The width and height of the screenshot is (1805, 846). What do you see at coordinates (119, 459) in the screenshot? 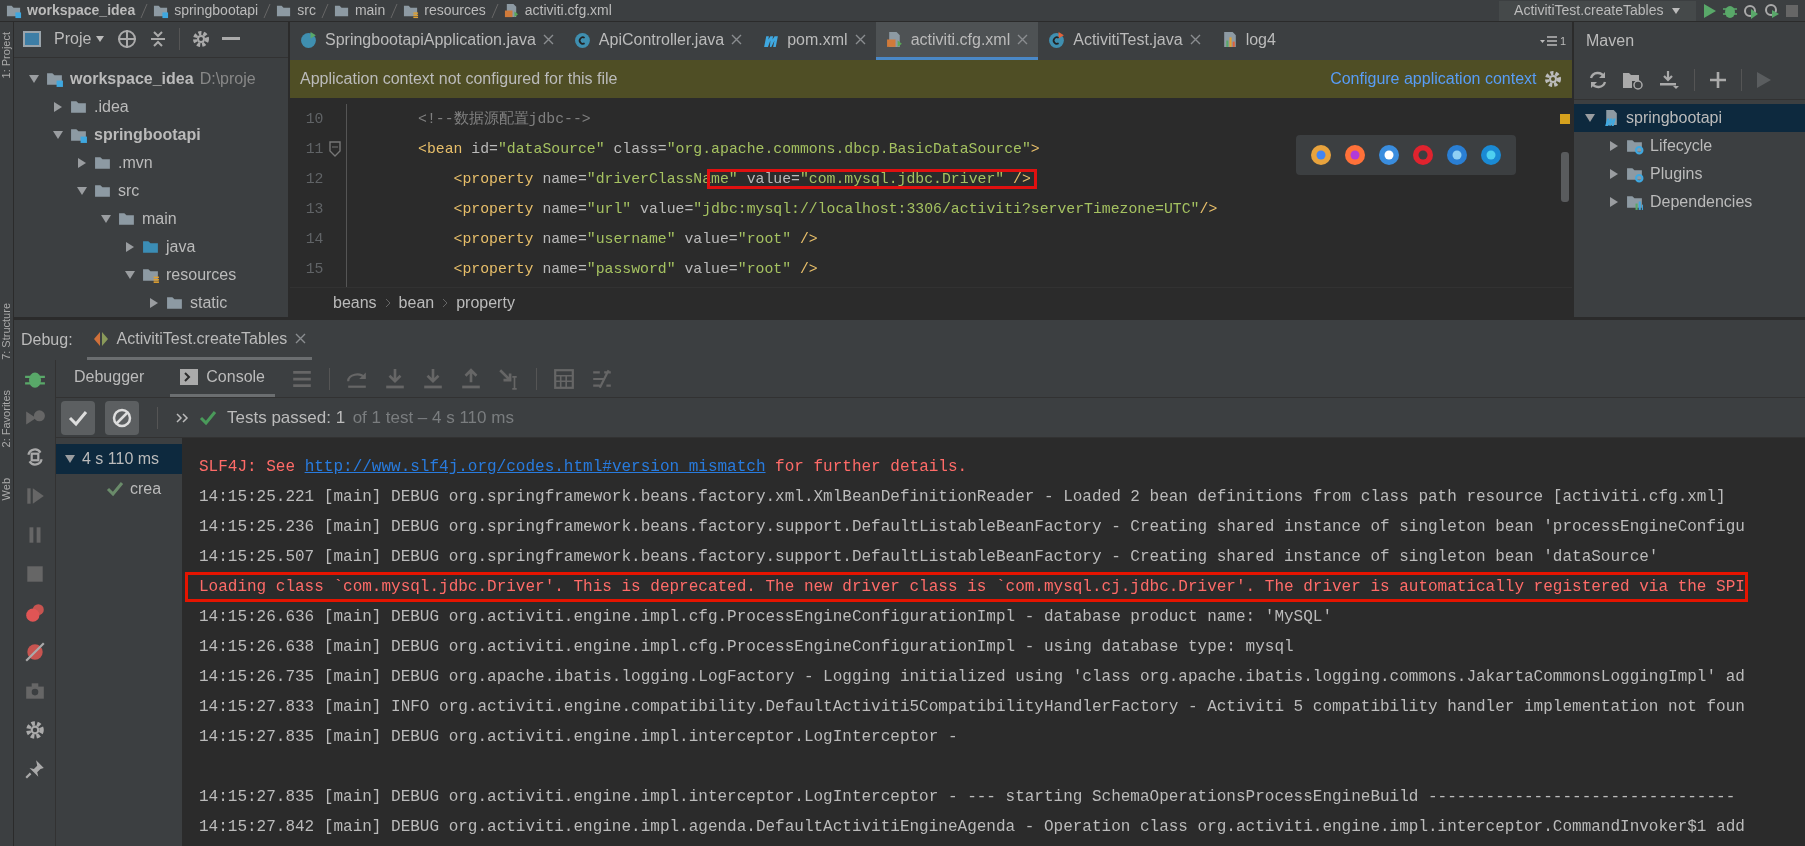
I see `tree-item: 4 s 110 ms` at bounding box center [119, 459].